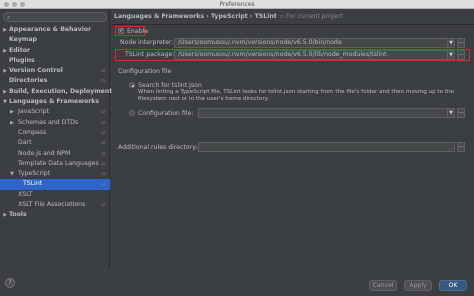  I want to click on sidebar-item-label: Tools, so click(18, 215).